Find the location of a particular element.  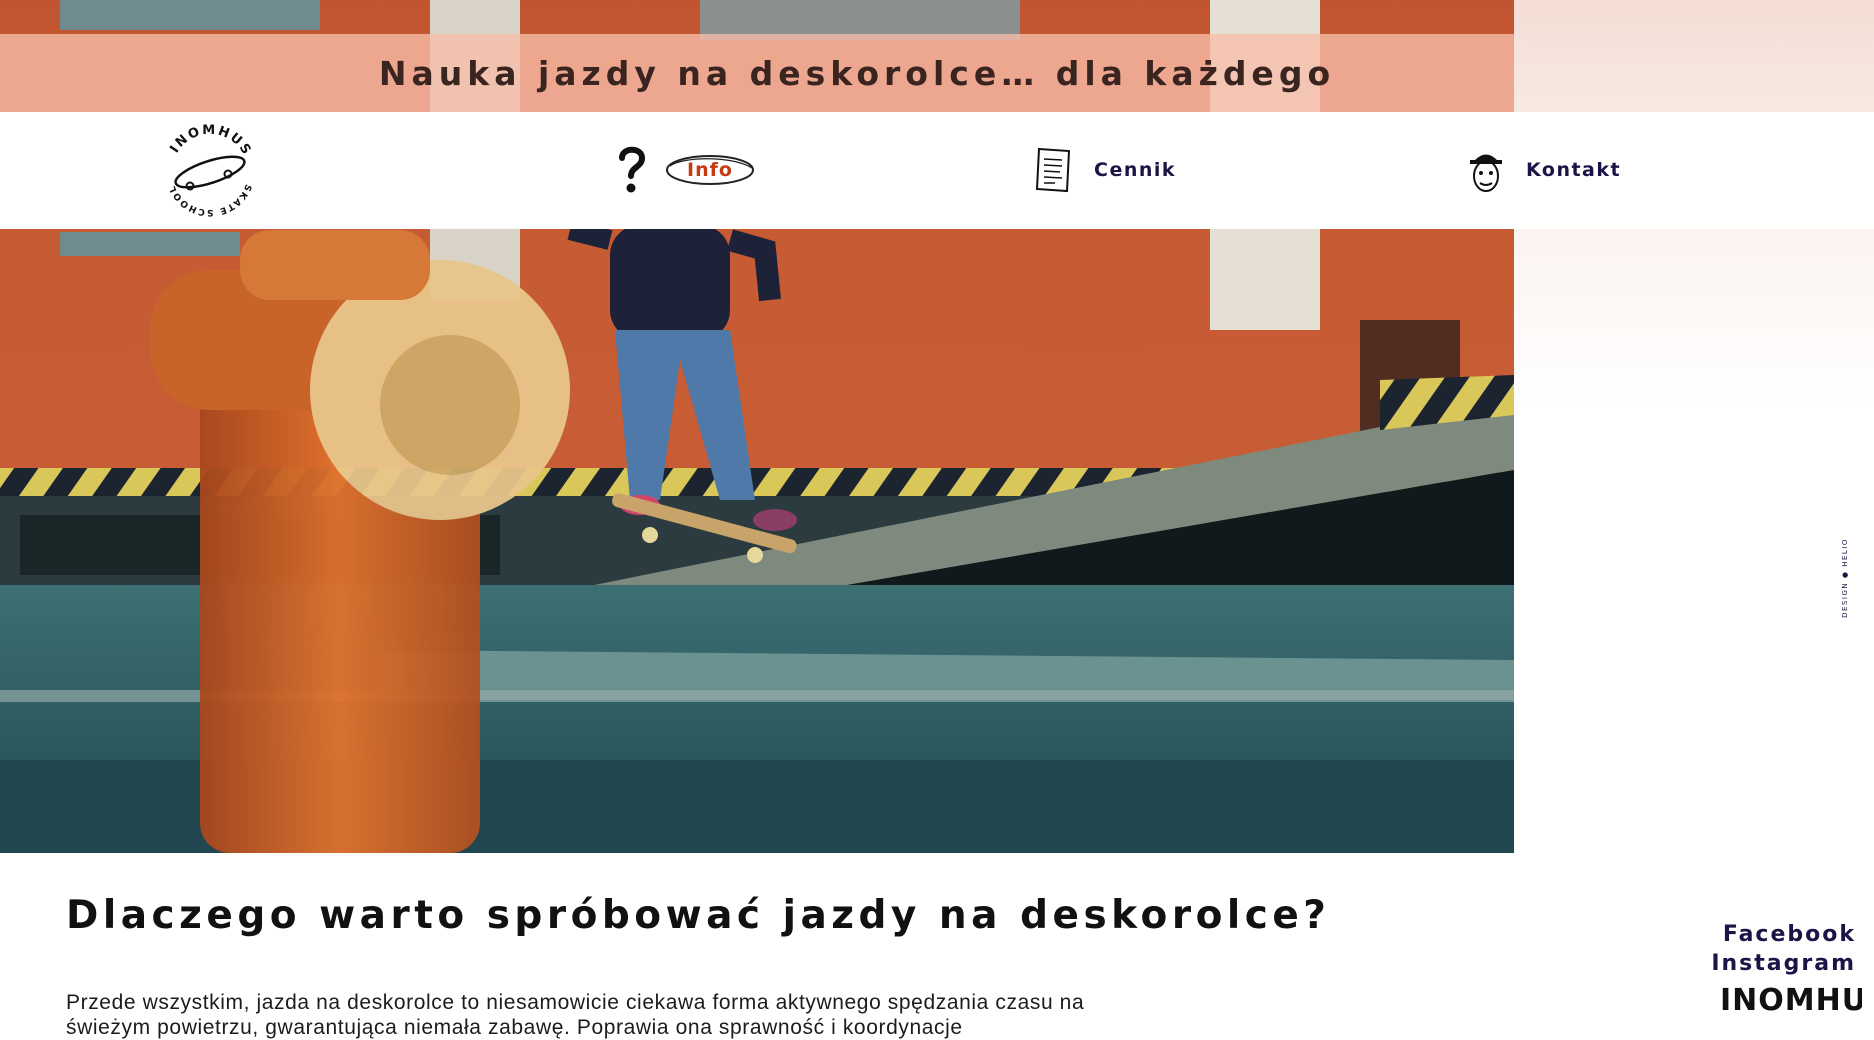

nav-item-cennik: Cennik is located at coordinates (1104, 170).